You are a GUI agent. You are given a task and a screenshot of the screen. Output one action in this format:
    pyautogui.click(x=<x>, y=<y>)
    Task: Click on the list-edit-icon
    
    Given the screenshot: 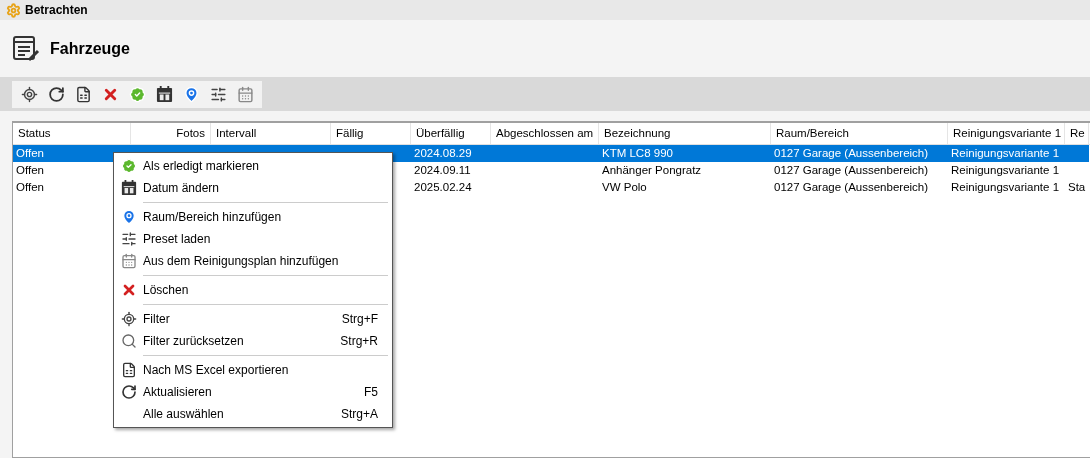 What is the action you would take?
    pyautogui.click(x=26, y=48)
    